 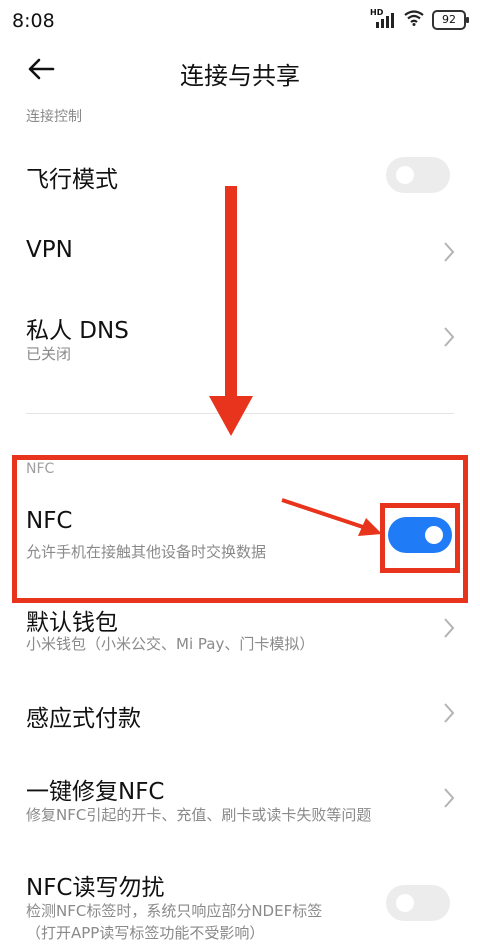 I want to click on annotation-arrow-down-head, so click(x=231, y=416).